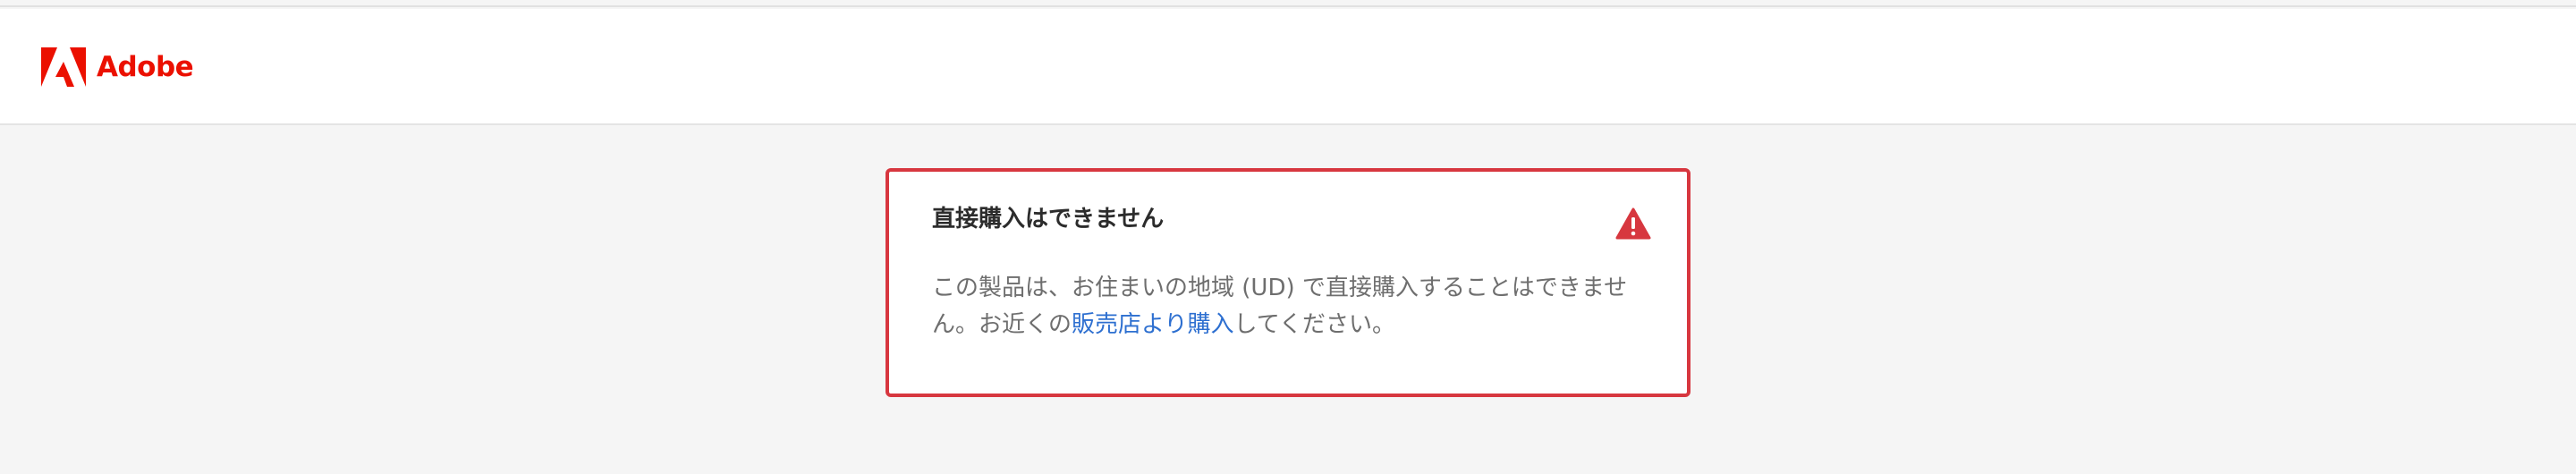  I want to click on top-strip, so click(1288, 3).